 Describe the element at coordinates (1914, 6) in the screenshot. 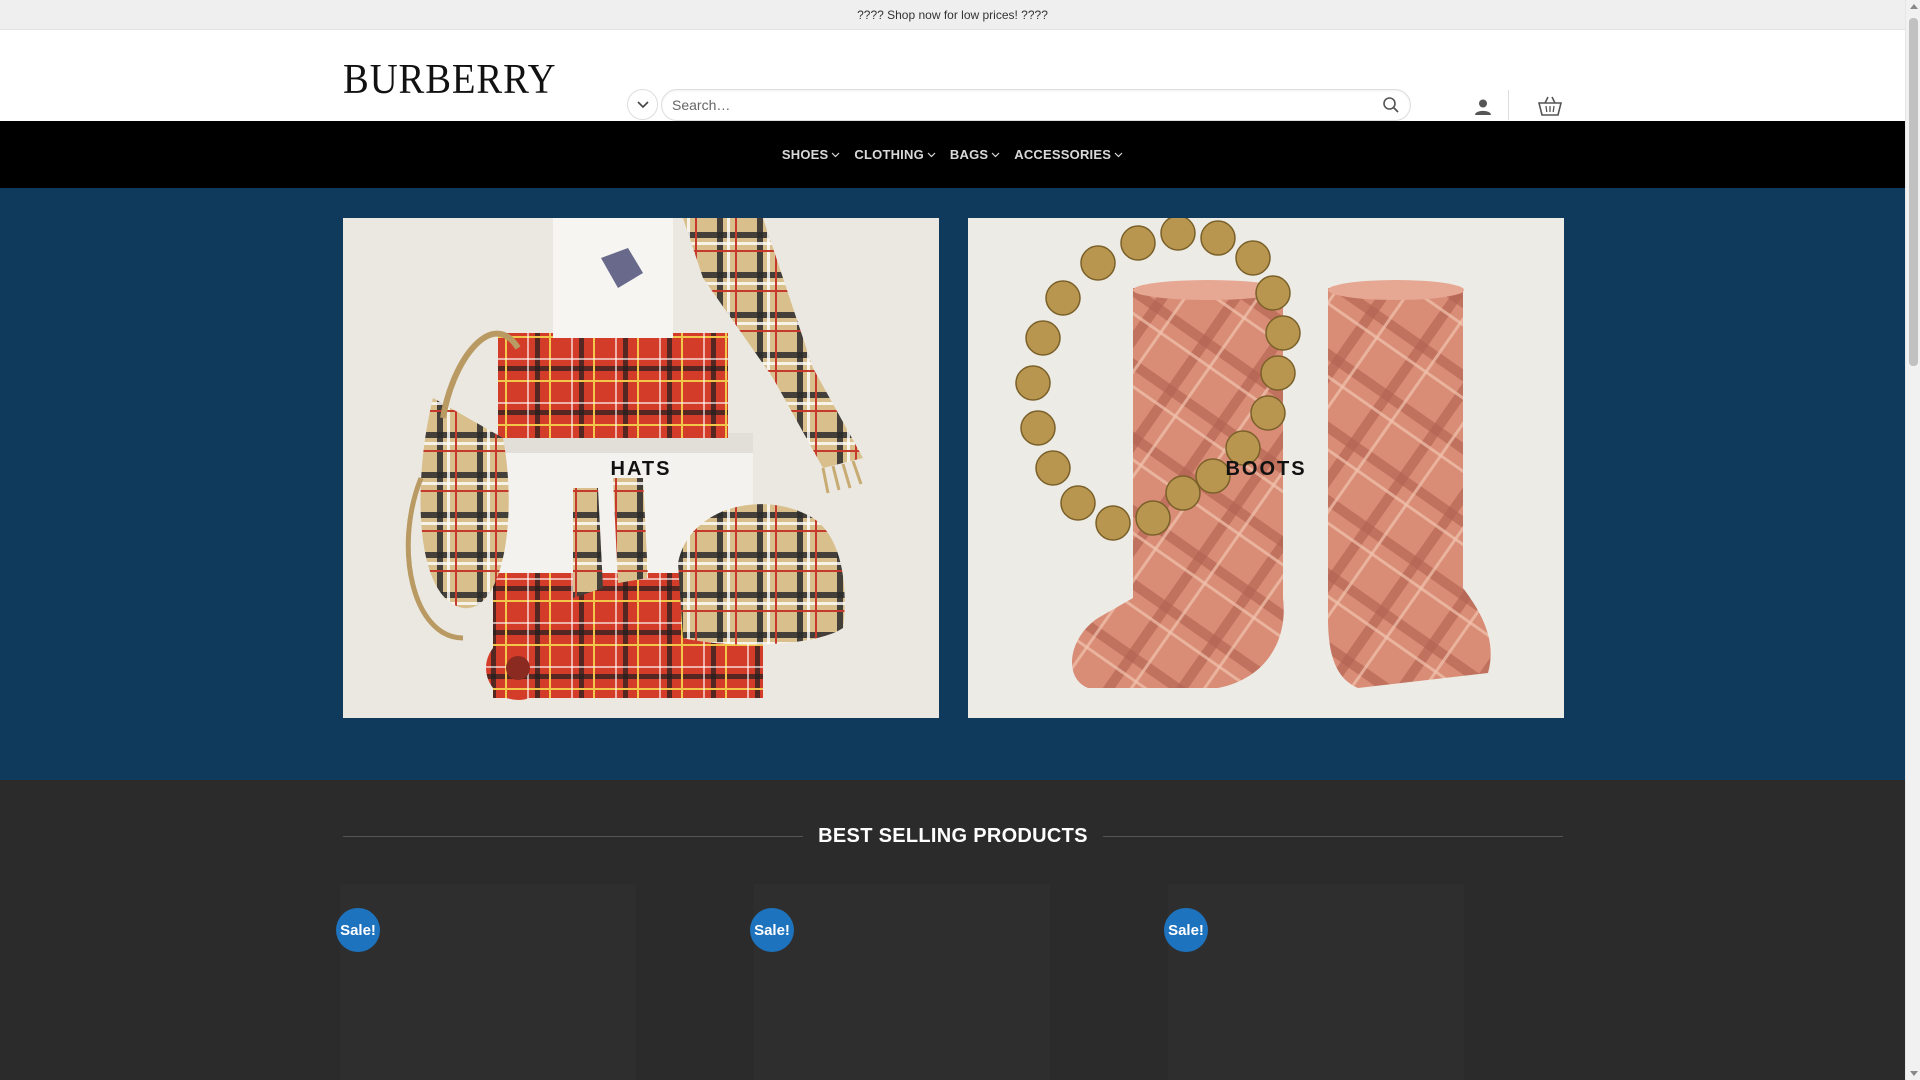

I see `scroll-up-arrow-icon` at that location.